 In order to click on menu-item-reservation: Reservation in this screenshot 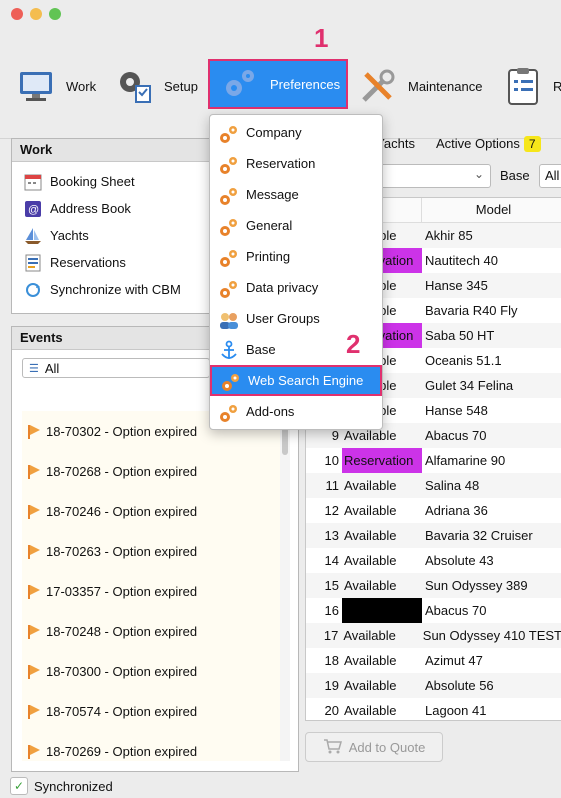, I will do `click(296, 163)`.